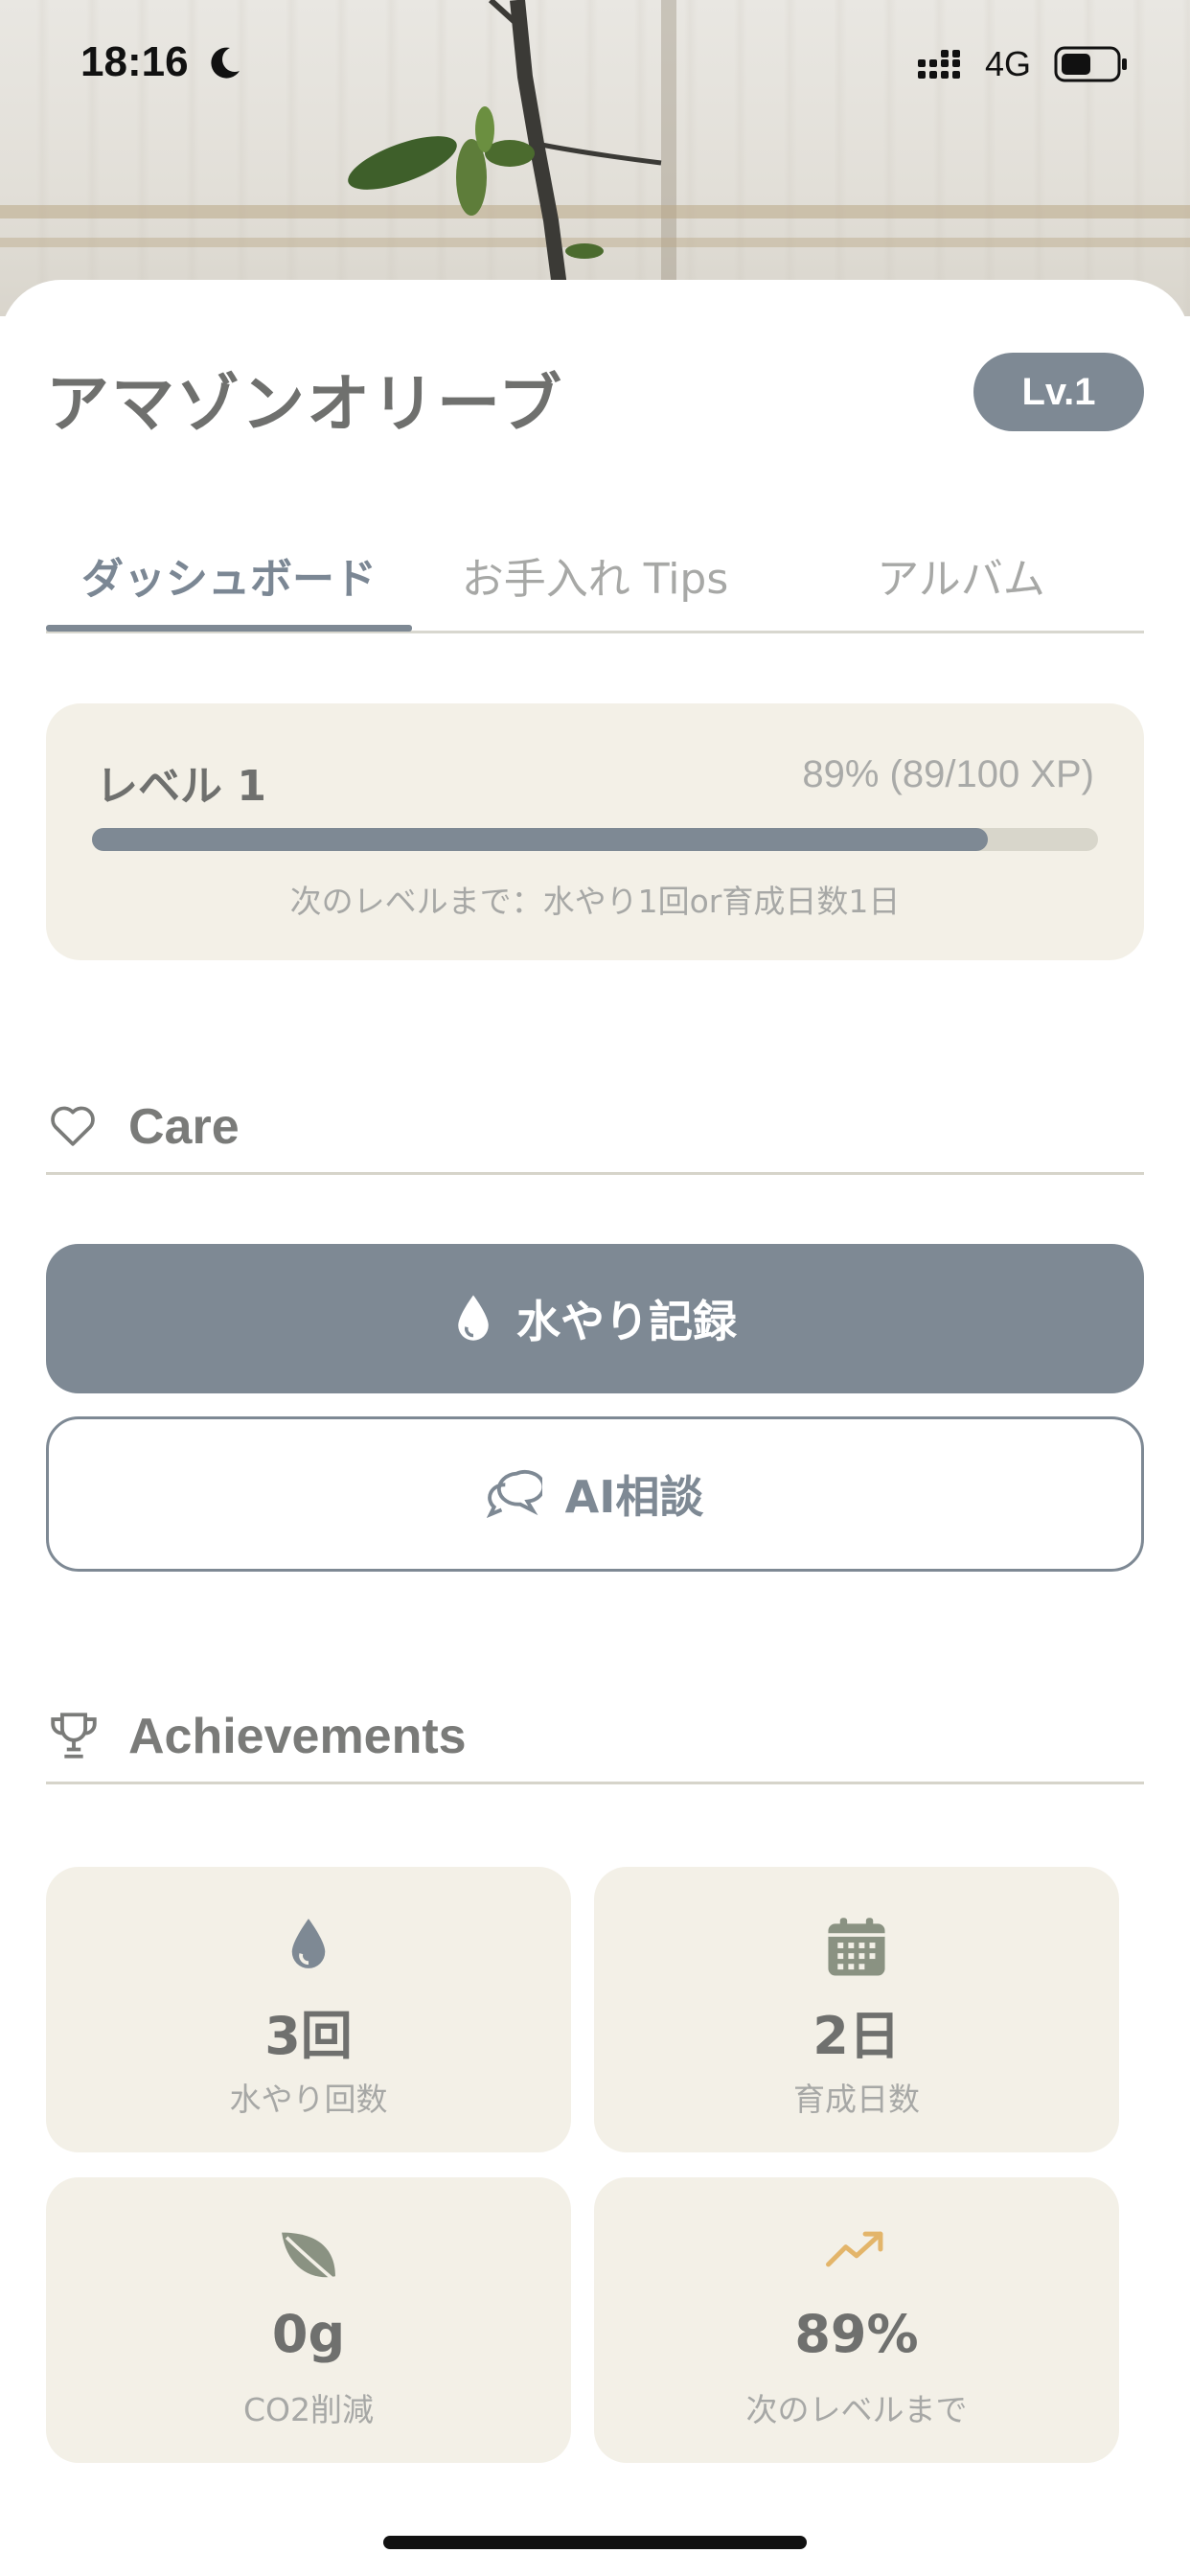 This screenshot has height=2576, width=1190. Describe the element at coordinates (229, 575) in the screenshot. I see `tab-dashboard: ダッシュボード` at that location.